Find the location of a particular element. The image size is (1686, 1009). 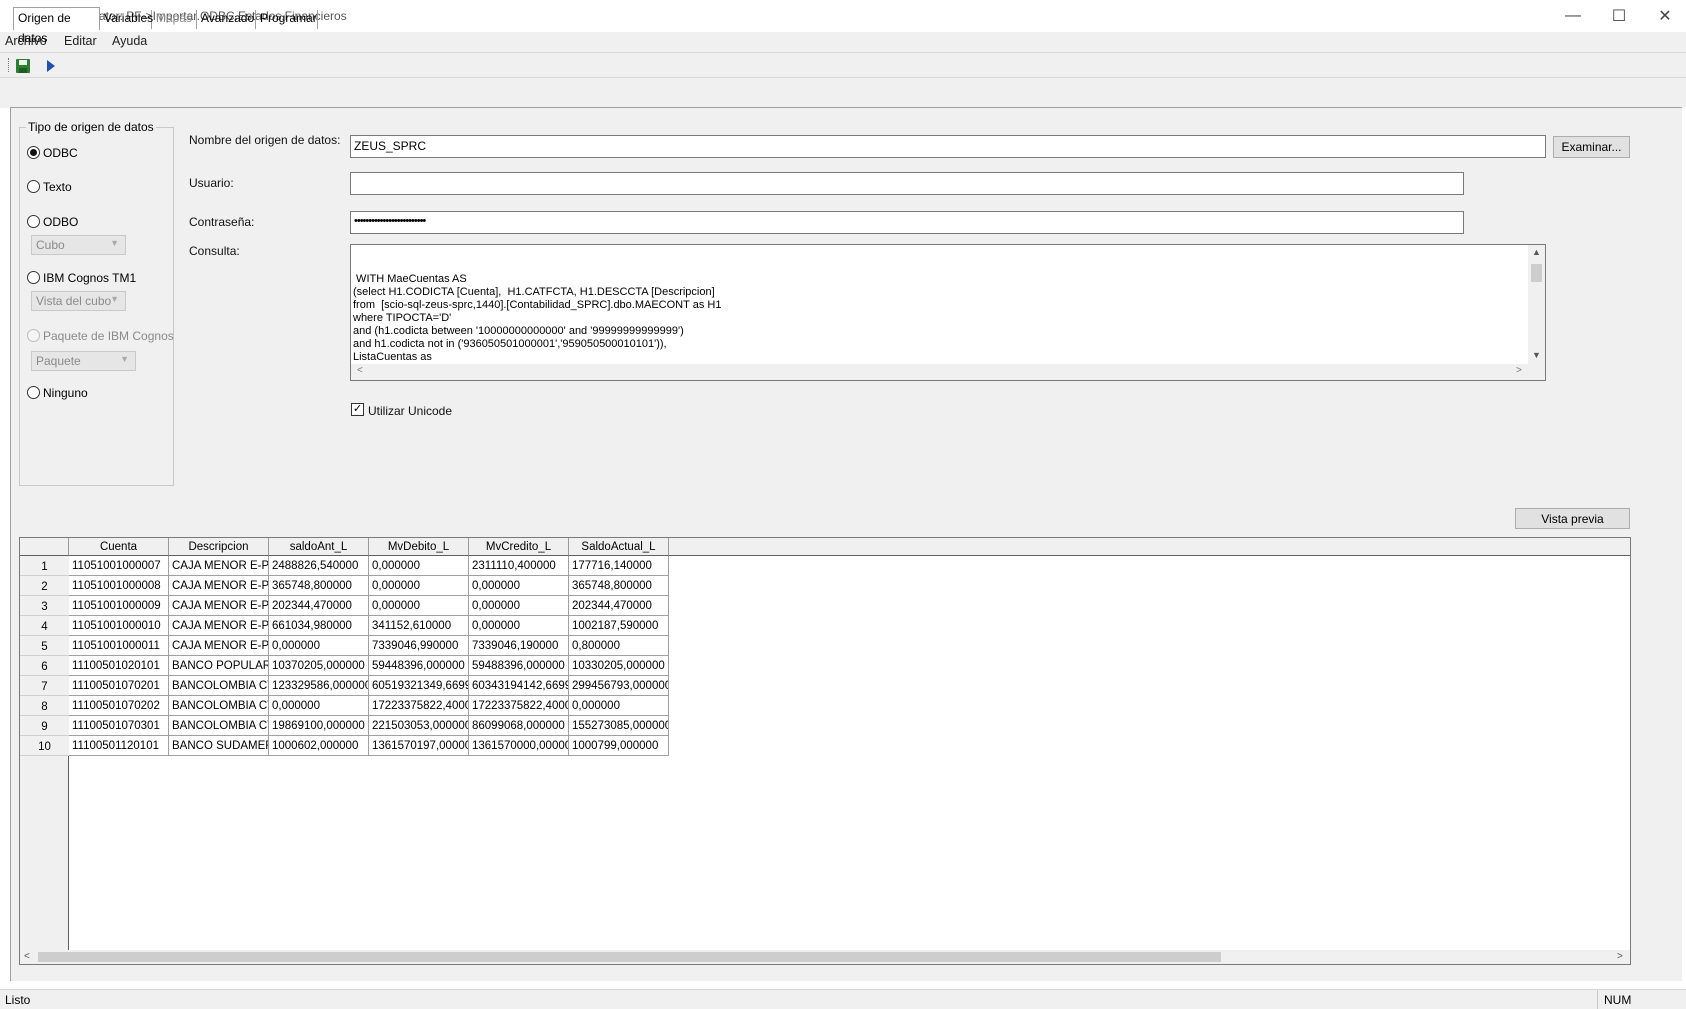

cell-descripcion: BANCO SUDAMERICANO is located at coordinates (219, 746).